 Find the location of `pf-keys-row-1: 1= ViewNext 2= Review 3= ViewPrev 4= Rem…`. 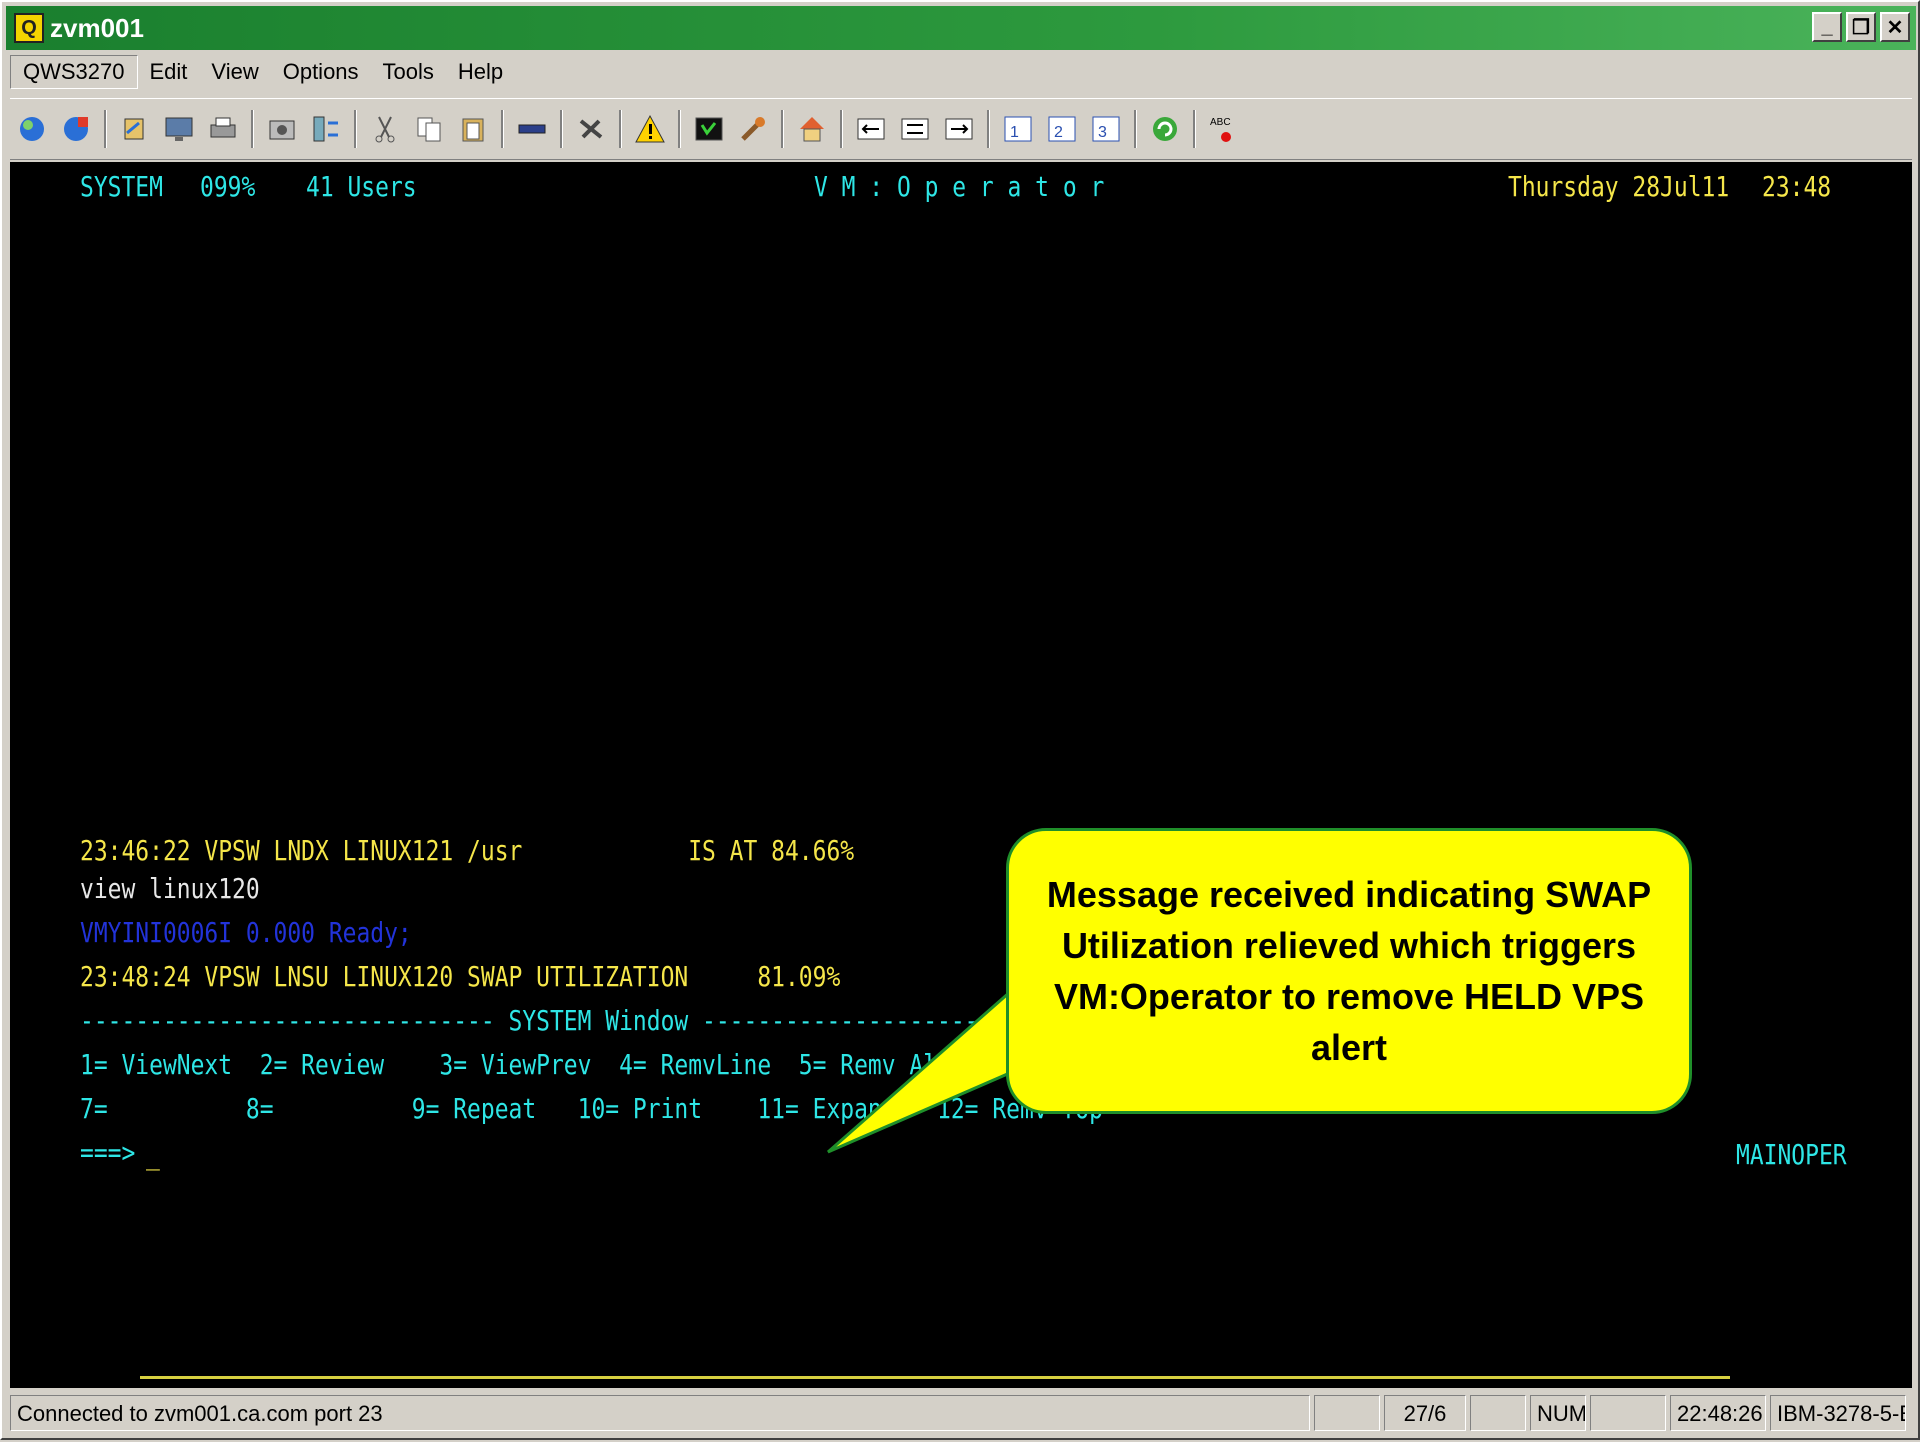

pf-keys-row-1: 1= ViewNext 2= Review 3= ViewPrev 4= Rem… is located at coordinates (605, 1065).